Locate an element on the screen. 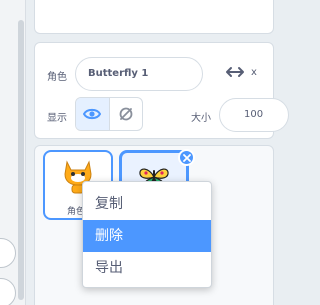 The width and height of the screenshot is (320, 305). x-position-label: x is located at coordinates (254, 72).